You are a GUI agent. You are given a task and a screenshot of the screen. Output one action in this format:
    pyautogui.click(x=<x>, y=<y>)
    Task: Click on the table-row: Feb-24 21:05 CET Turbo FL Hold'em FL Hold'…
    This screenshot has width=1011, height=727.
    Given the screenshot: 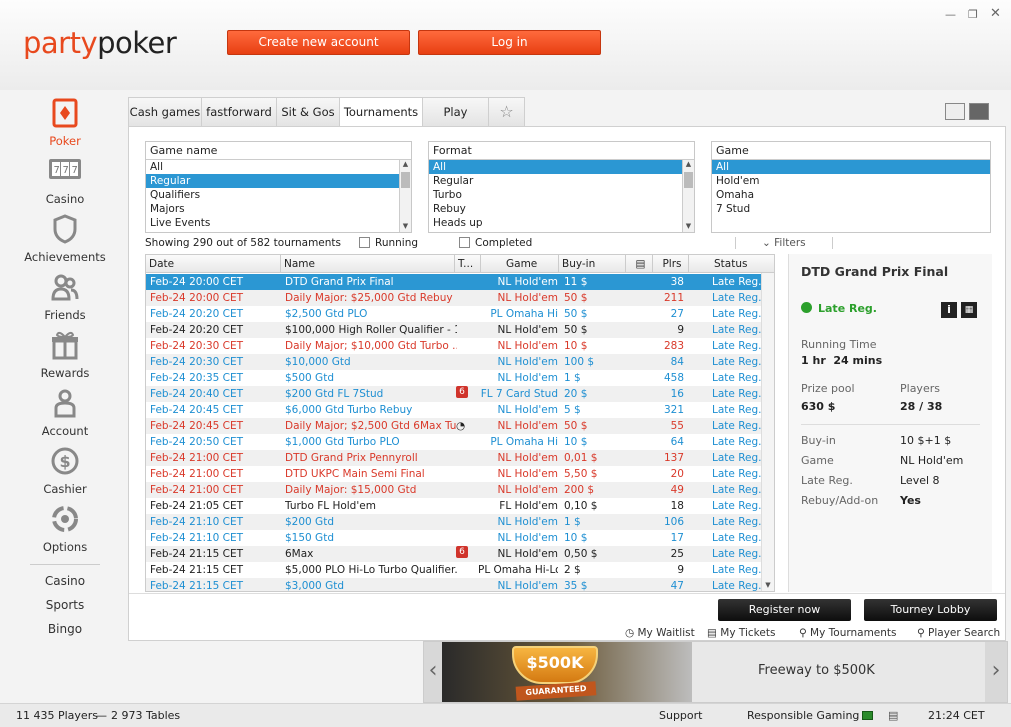 What is the action you would take?
    pyautogui.click(x=454, y=506)
    